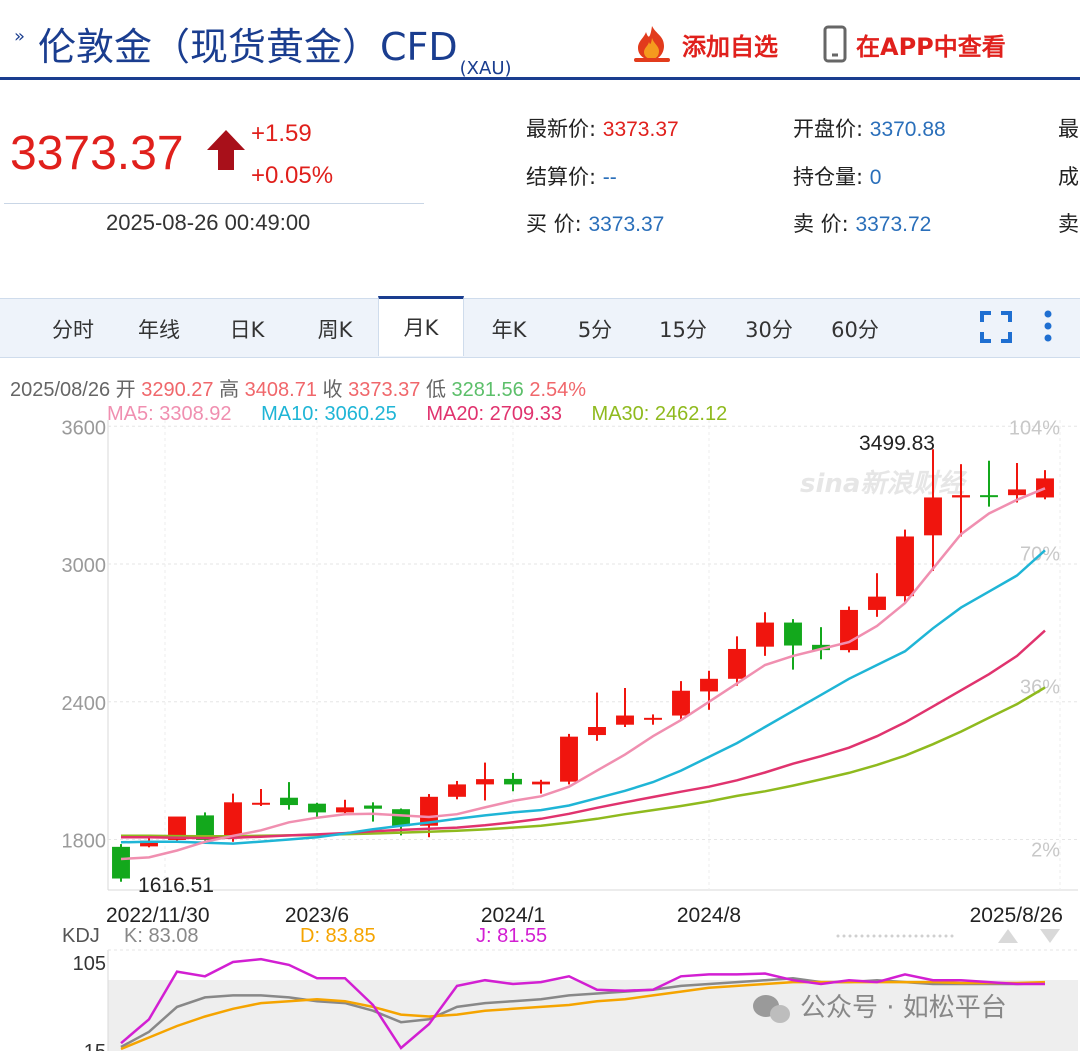 The width and height of the screenshot is (1080, 1051). I want to click on scroll-down-icon, so click(1050, 936).